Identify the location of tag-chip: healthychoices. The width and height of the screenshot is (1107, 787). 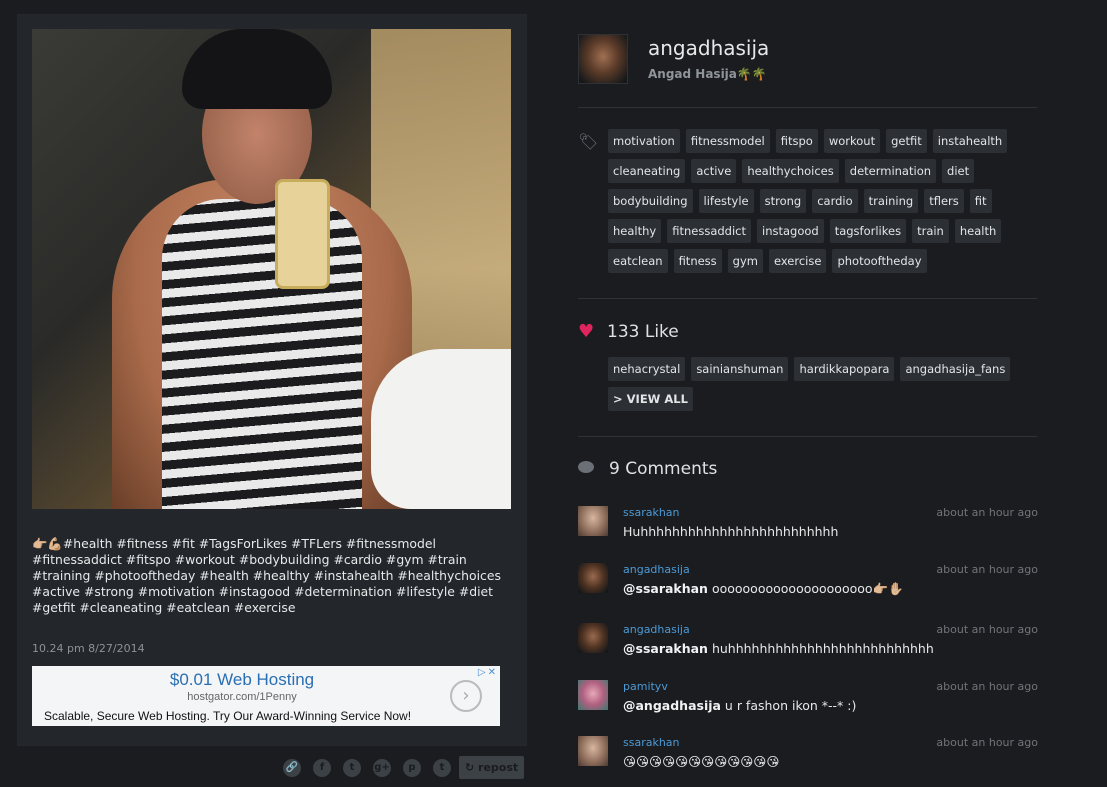
(790, 171).